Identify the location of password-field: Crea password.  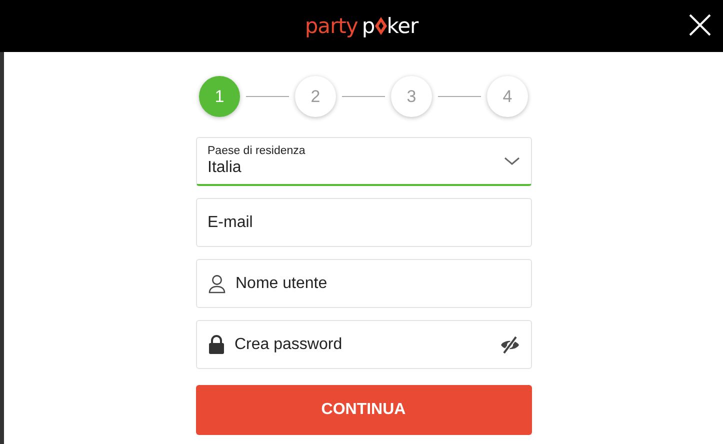
(364, 344).